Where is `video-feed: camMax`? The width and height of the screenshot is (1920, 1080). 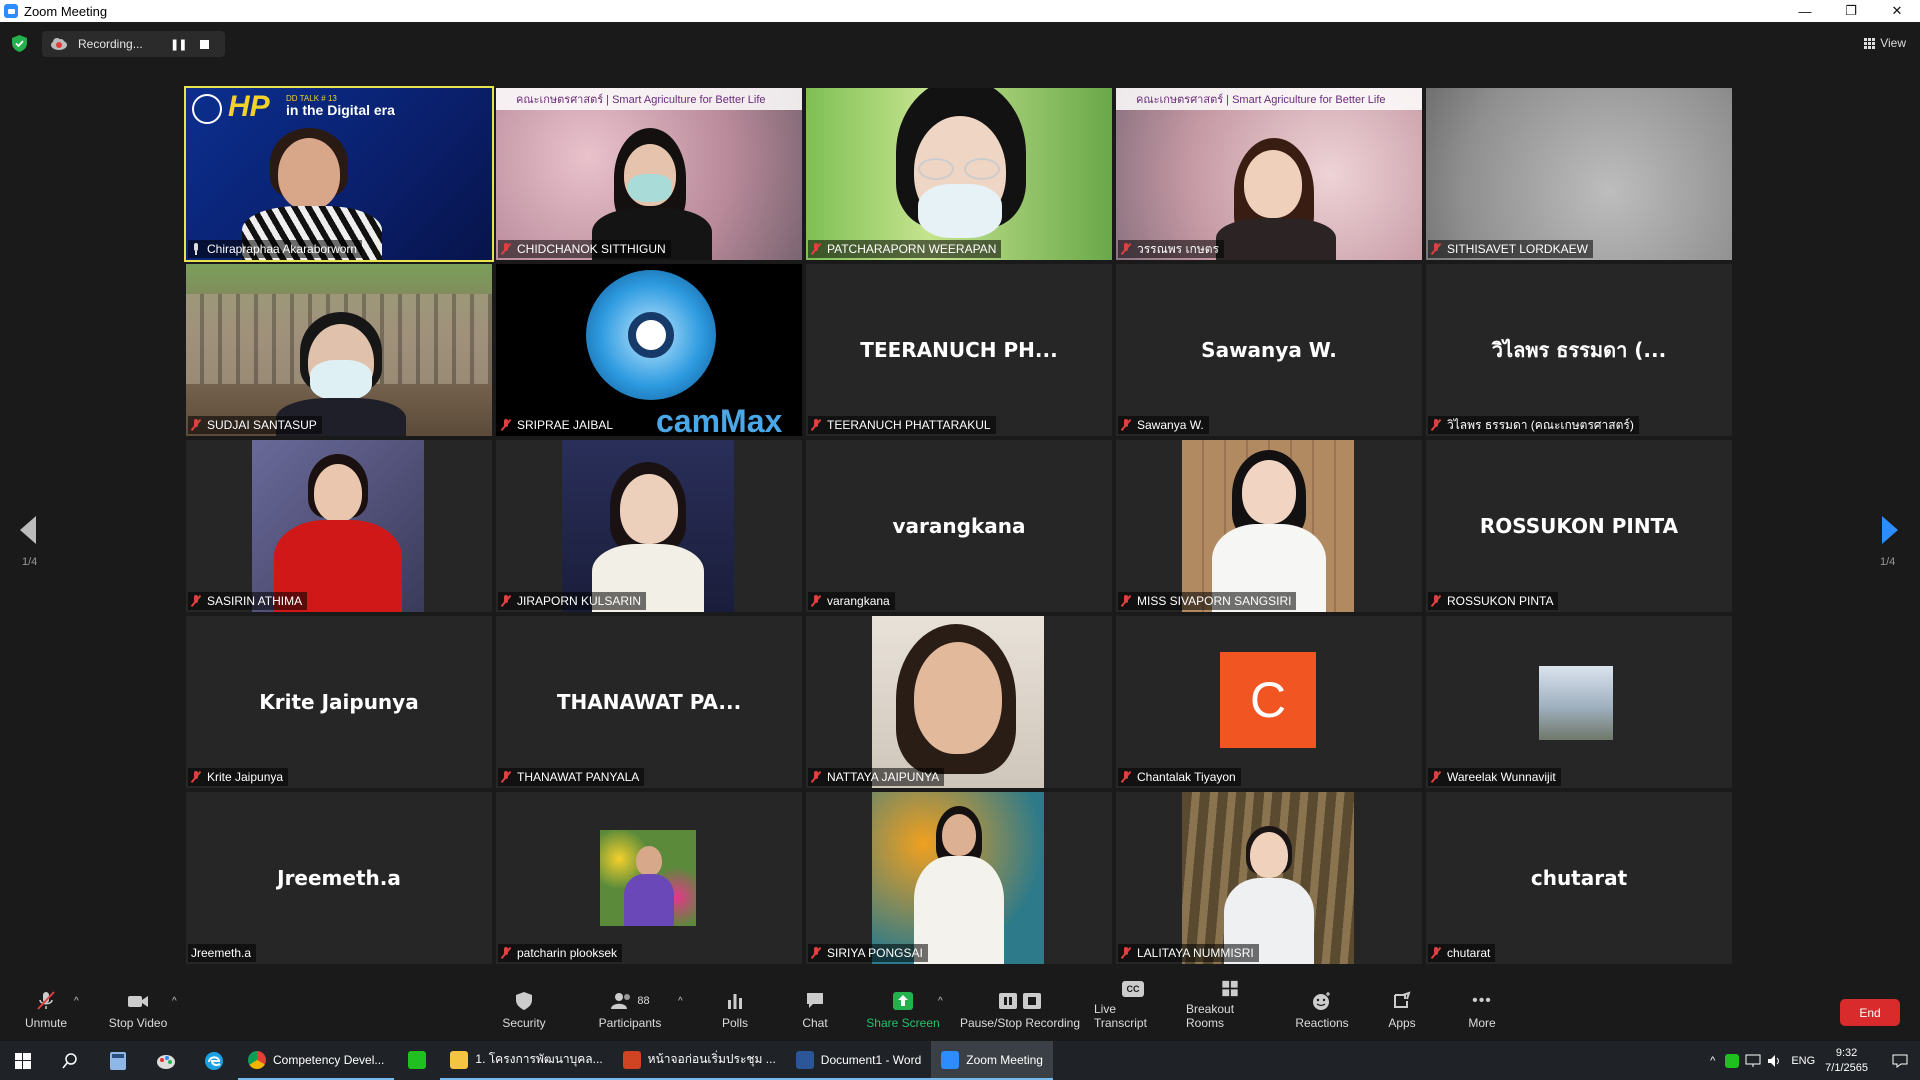 video-feed: camMax is located at coordinates (649, 350).